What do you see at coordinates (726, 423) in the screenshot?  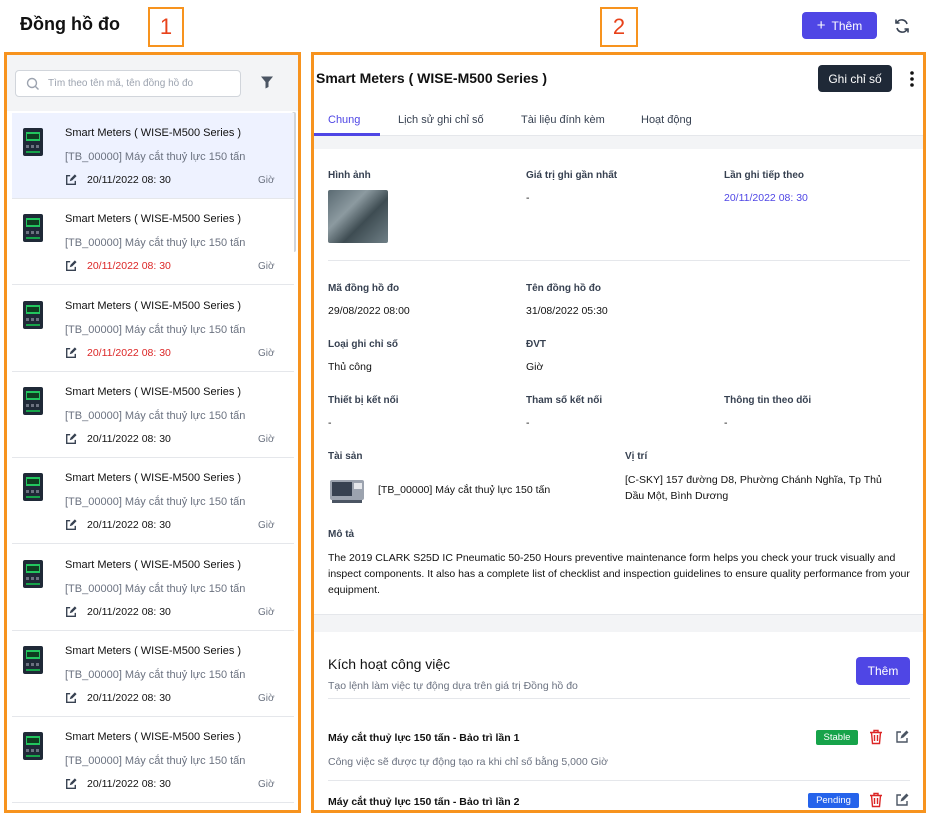 I see `tracking-value: -` at bounding box center [726, 423].